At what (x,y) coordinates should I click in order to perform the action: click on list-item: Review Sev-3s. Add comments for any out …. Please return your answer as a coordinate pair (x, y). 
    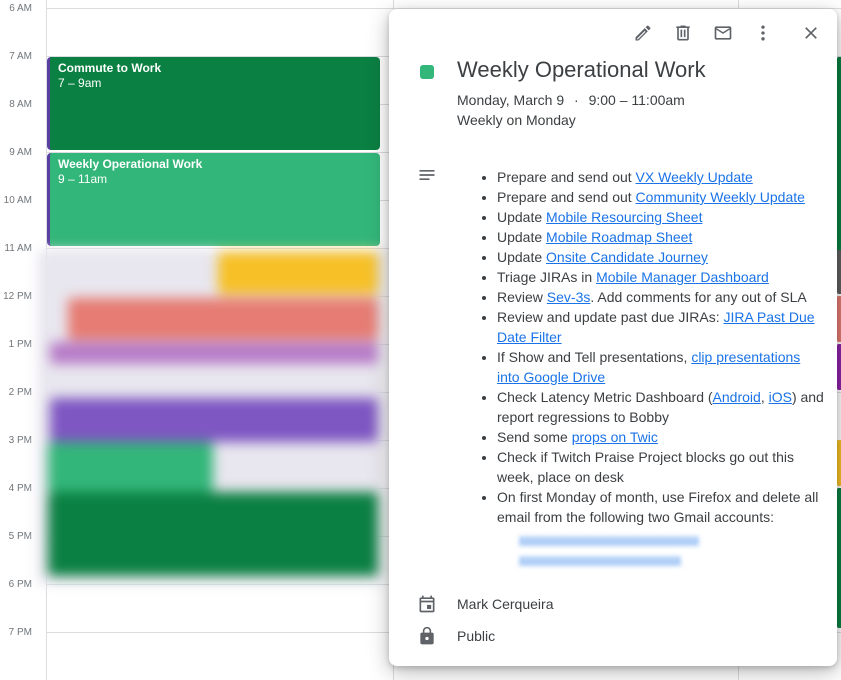
    Looking at the image, I should click on (660, 297).